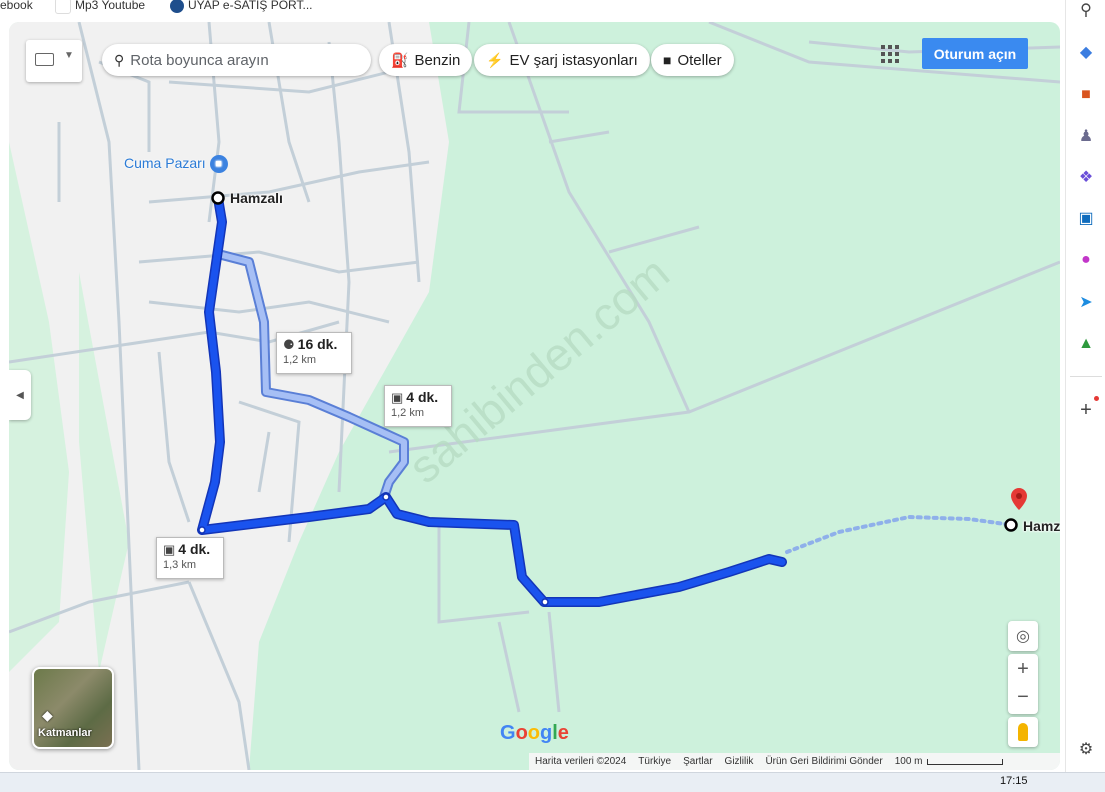 This screenshot has width=1105, height=792. Describe the element at coordinates (256, 198) in the screenshot. I see `origin-label: Hamzalı` at that location.